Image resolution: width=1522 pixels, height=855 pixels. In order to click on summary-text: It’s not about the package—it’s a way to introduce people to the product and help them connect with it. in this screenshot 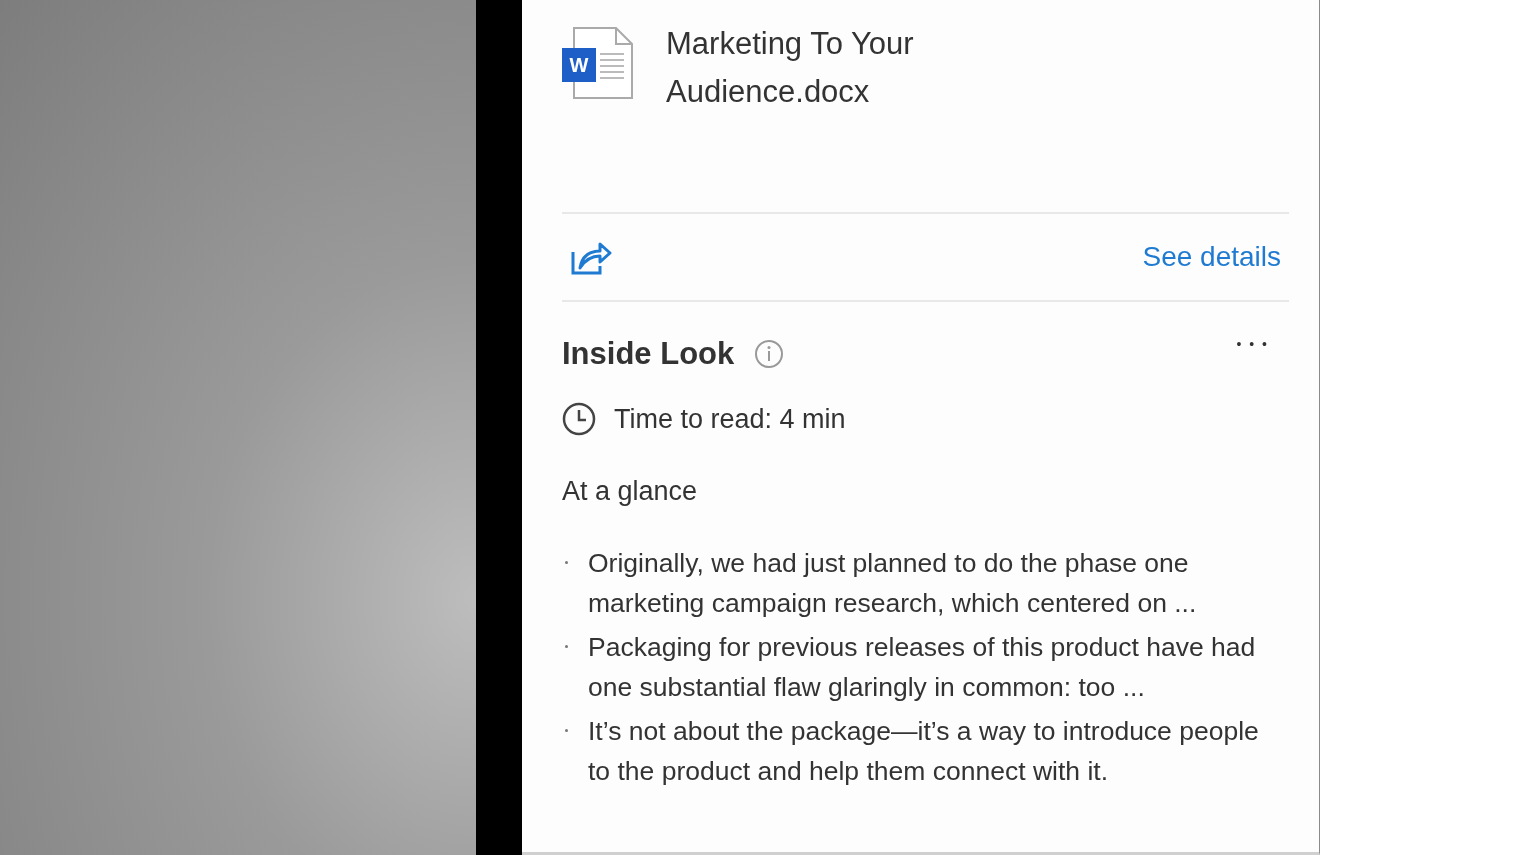, I will do `click(924, 751)`.